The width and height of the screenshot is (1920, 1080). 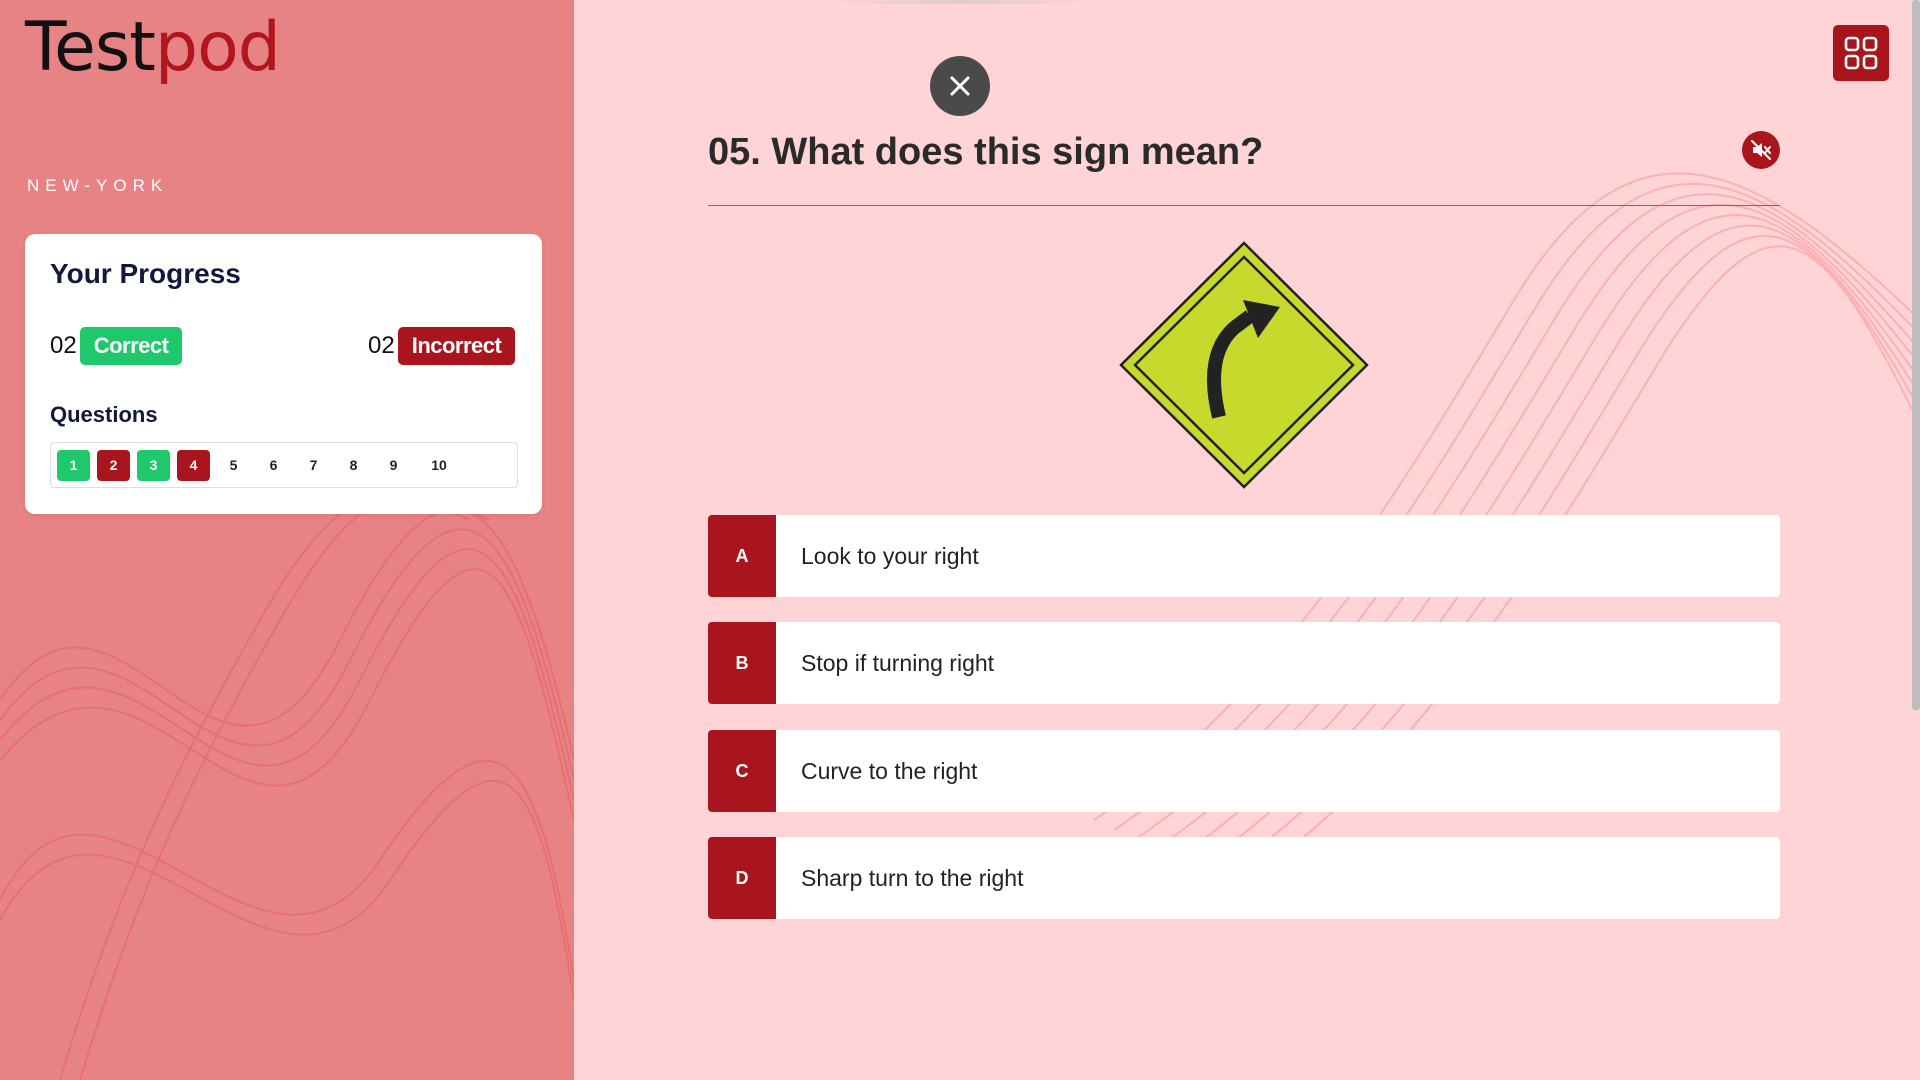 I want to click on answer-option-d: D Sharp turn to the right, so click(x=1244, y=878).